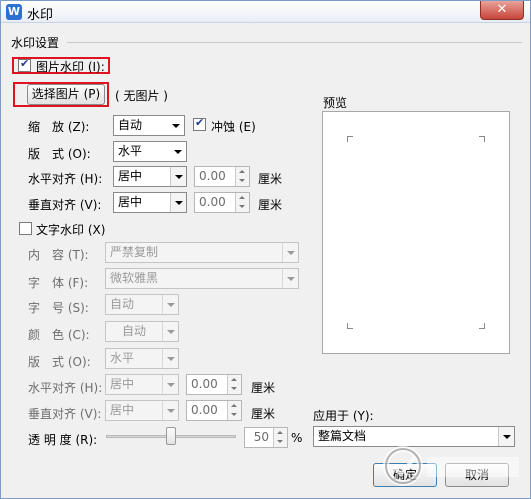 The height and width of the screenshot is (499, 531). What do you see at coordinates (451, 466) in the screenshot?
I see `site-watermark-logo` at bounding box center [451, 466].